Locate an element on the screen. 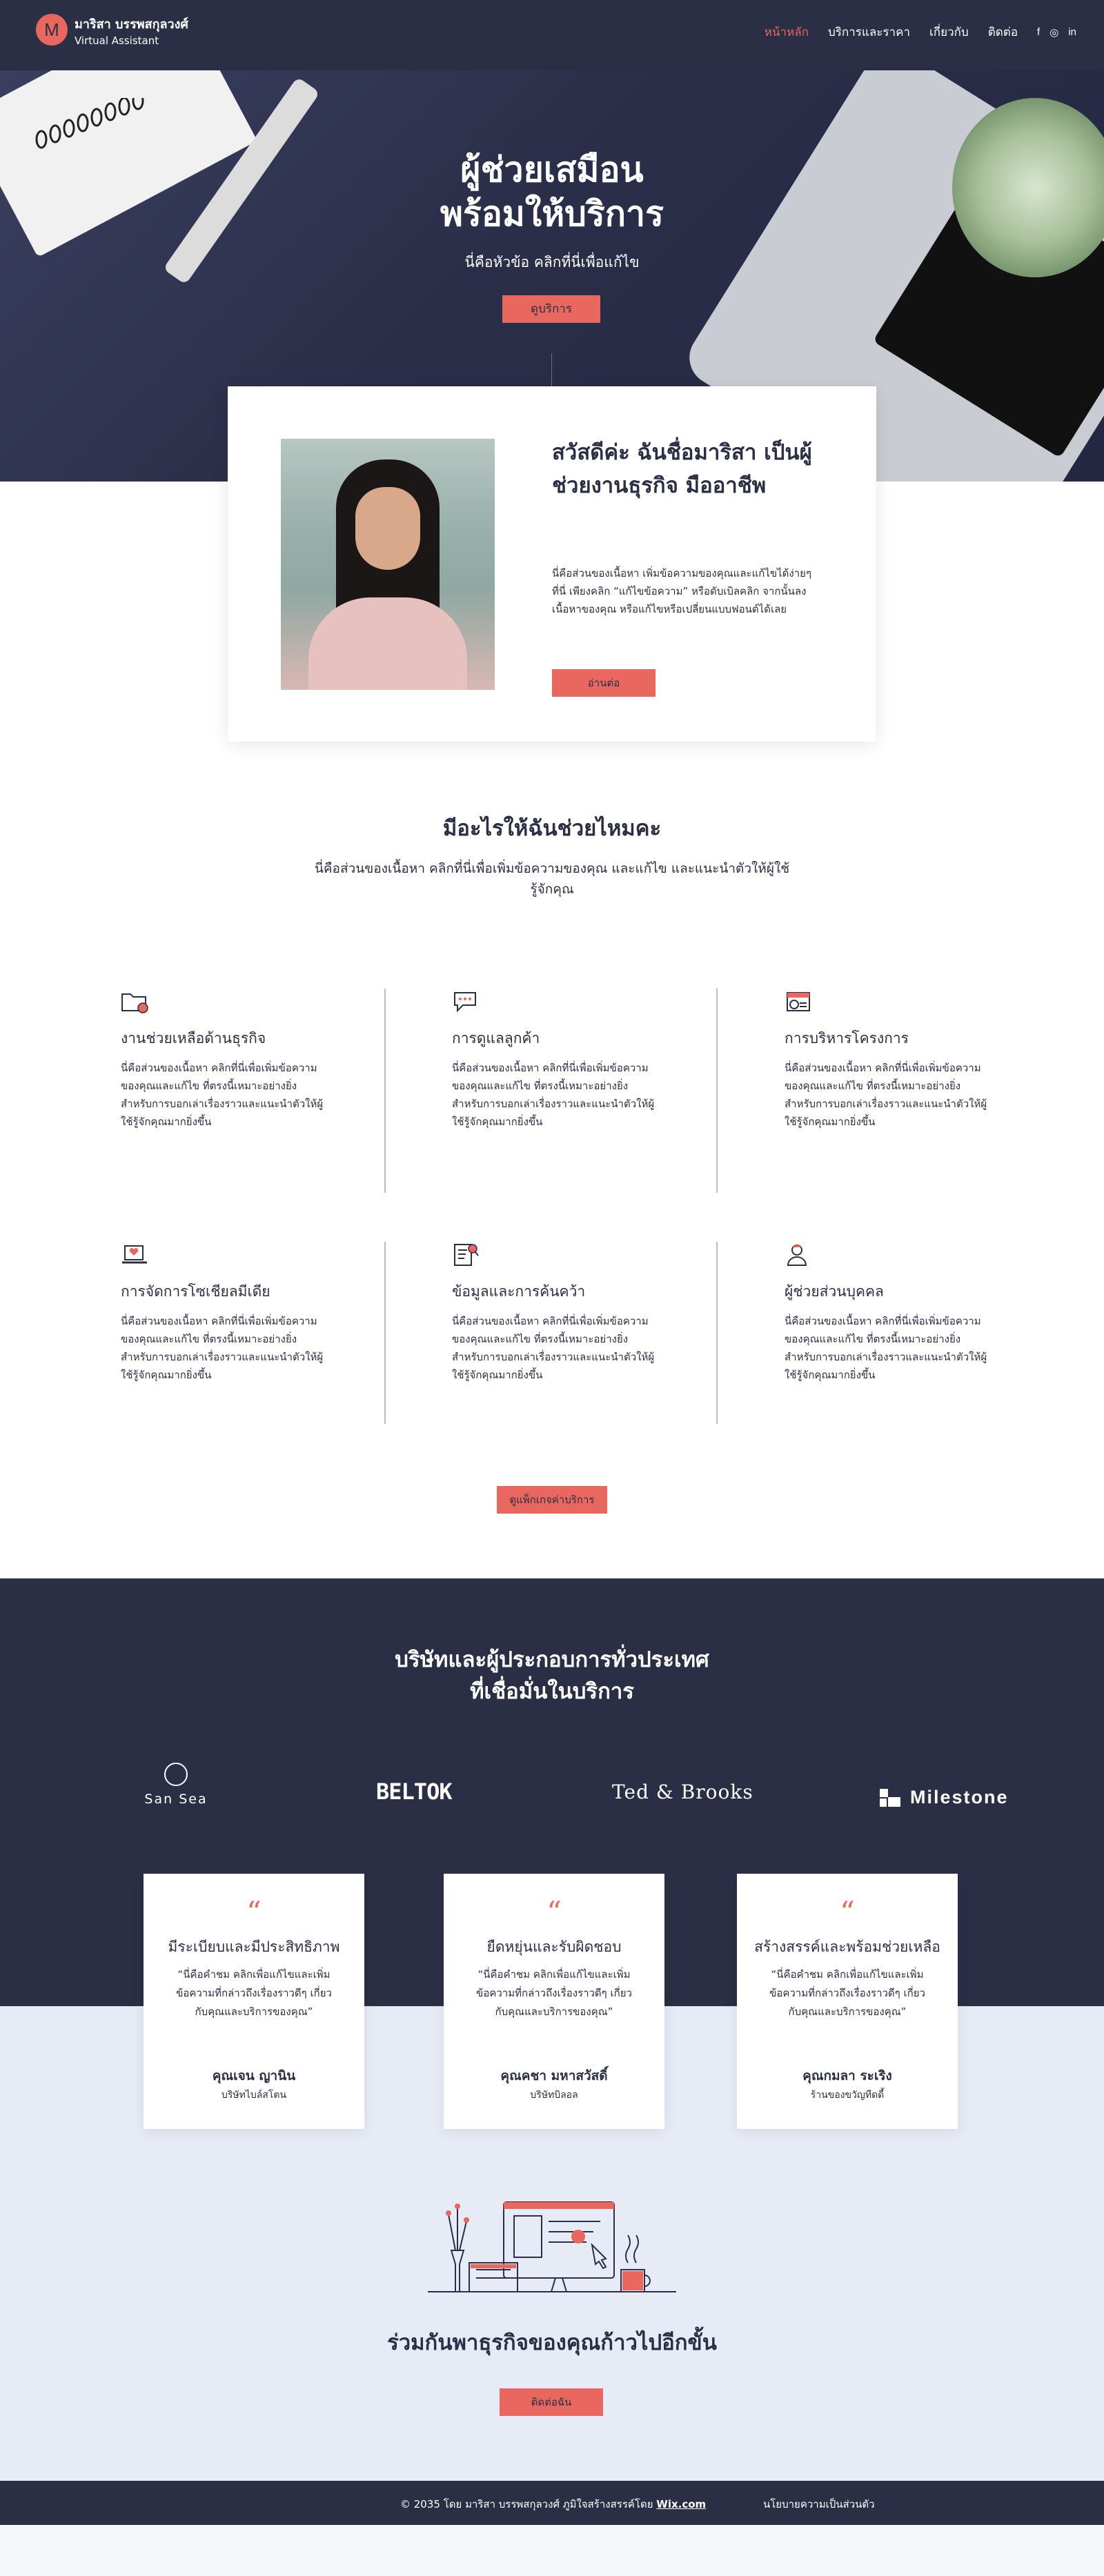 This screenshot has height=2576, width=1104. service-title: งานช่วยเหลือด้านธุรกิจ is located at coordinates (193, 1038).